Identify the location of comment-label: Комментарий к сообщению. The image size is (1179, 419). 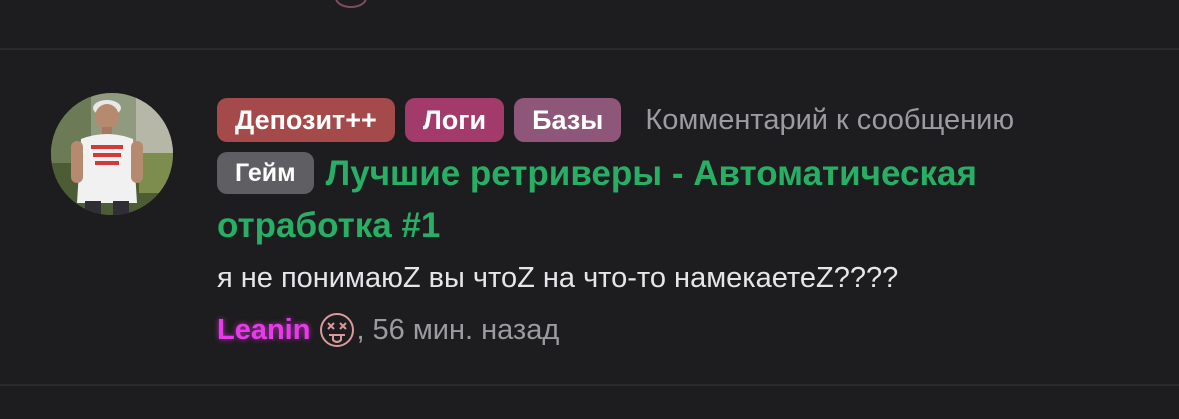
(830, 119).